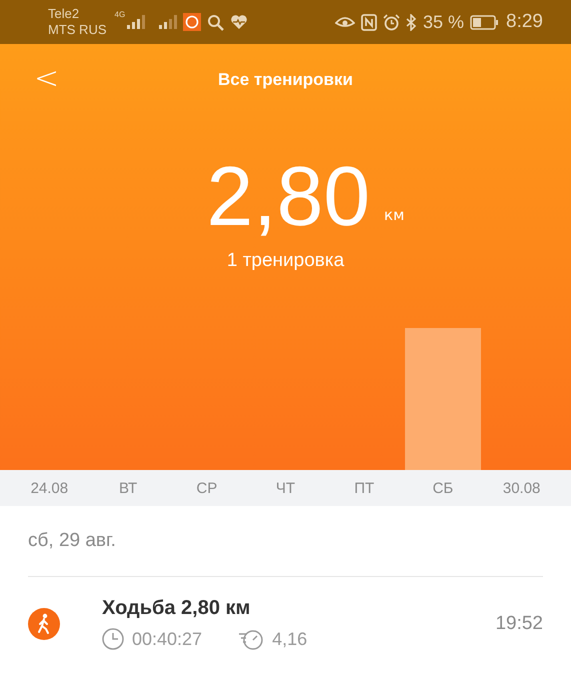 This screenshot has height=680, width=571. Describe the element at coordinates (47, 79) in the screenshot. I see `back-button: <` at that location.